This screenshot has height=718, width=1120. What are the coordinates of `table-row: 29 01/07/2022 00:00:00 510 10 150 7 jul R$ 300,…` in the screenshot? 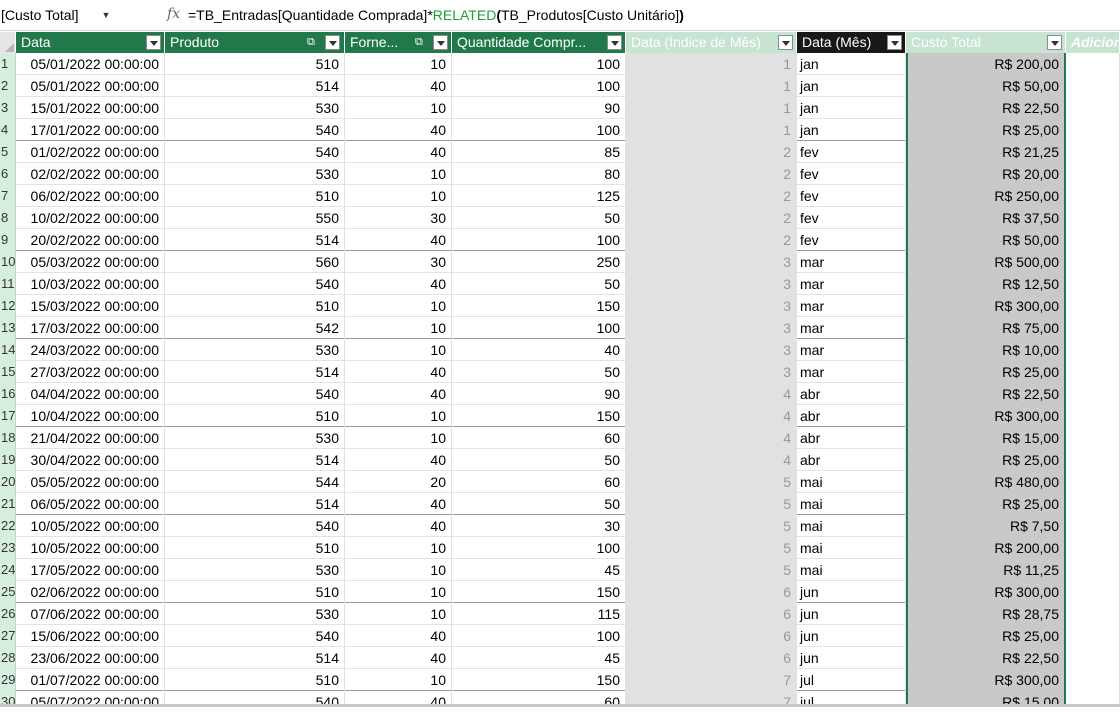 It's located at (560, 680).